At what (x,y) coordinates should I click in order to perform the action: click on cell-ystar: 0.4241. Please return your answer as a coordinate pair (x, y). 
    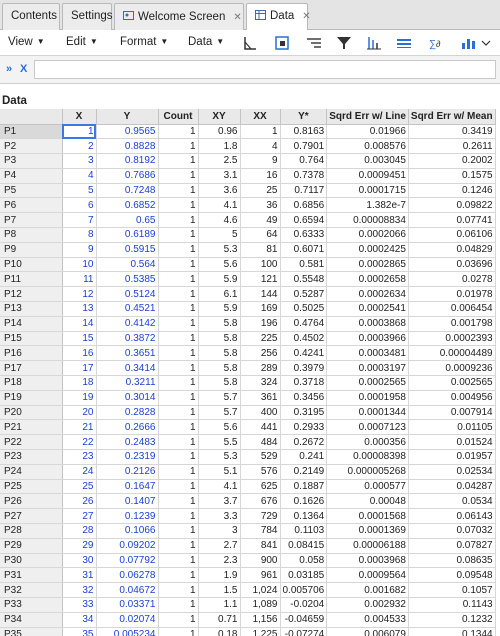
    Looking at the image, I should click on (304, 353).